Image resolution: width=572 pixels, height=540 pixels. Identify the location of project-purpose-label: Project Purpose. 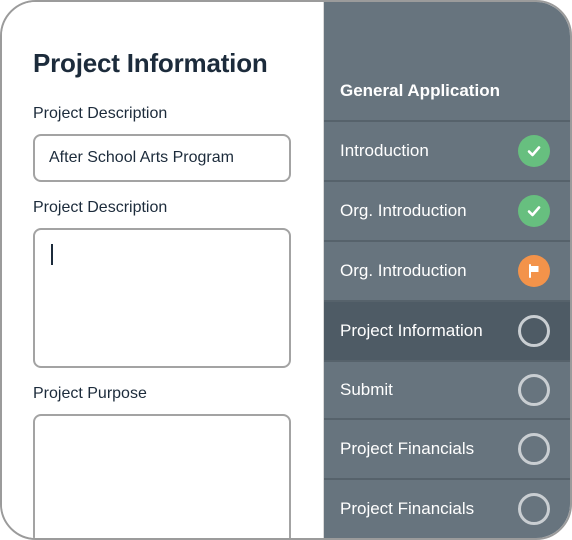
(90, 393).